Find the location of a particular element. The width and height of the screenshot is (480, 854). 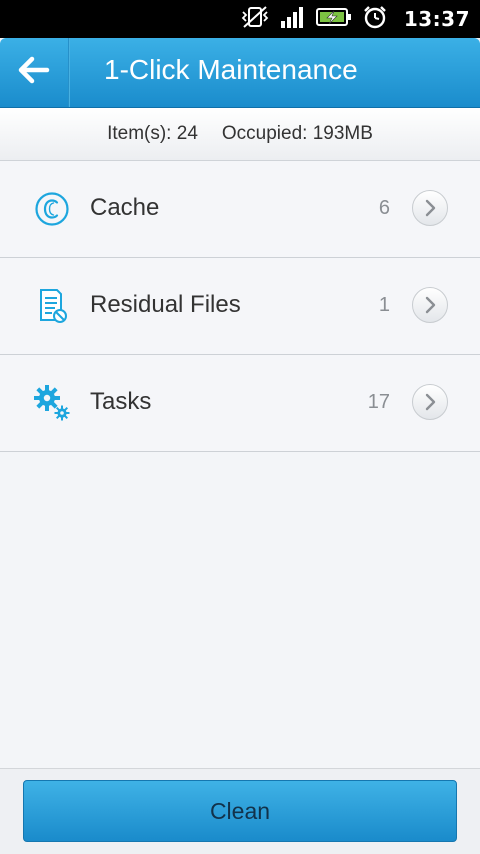

gears-icon is located at coordinates (52, 403).